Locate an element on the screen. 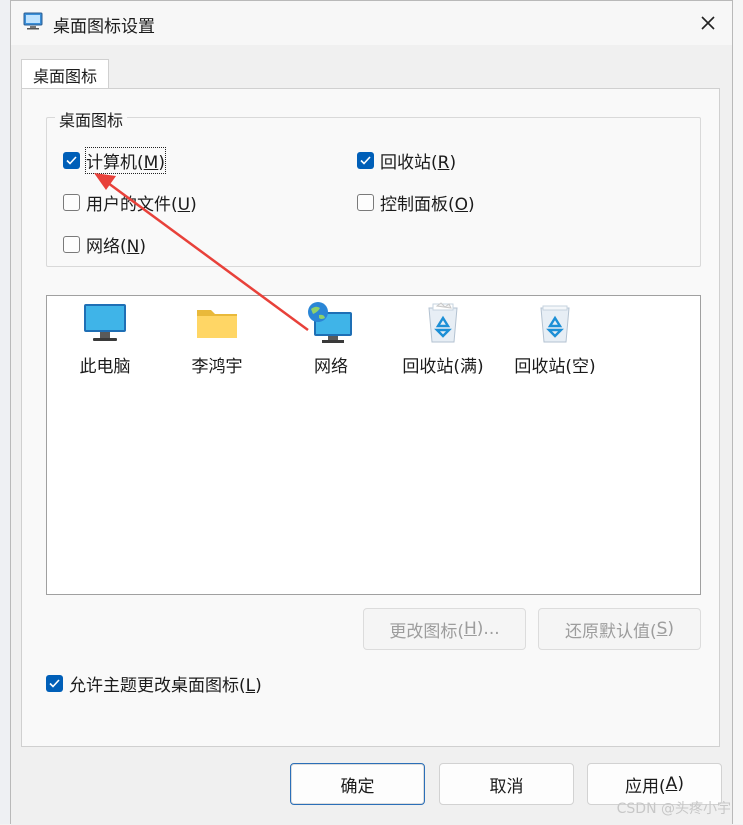 The image size is (743, 825). checkbox-allow-theme: 允许主题更改桌面图标(L) is located at coordinates (154, 683).